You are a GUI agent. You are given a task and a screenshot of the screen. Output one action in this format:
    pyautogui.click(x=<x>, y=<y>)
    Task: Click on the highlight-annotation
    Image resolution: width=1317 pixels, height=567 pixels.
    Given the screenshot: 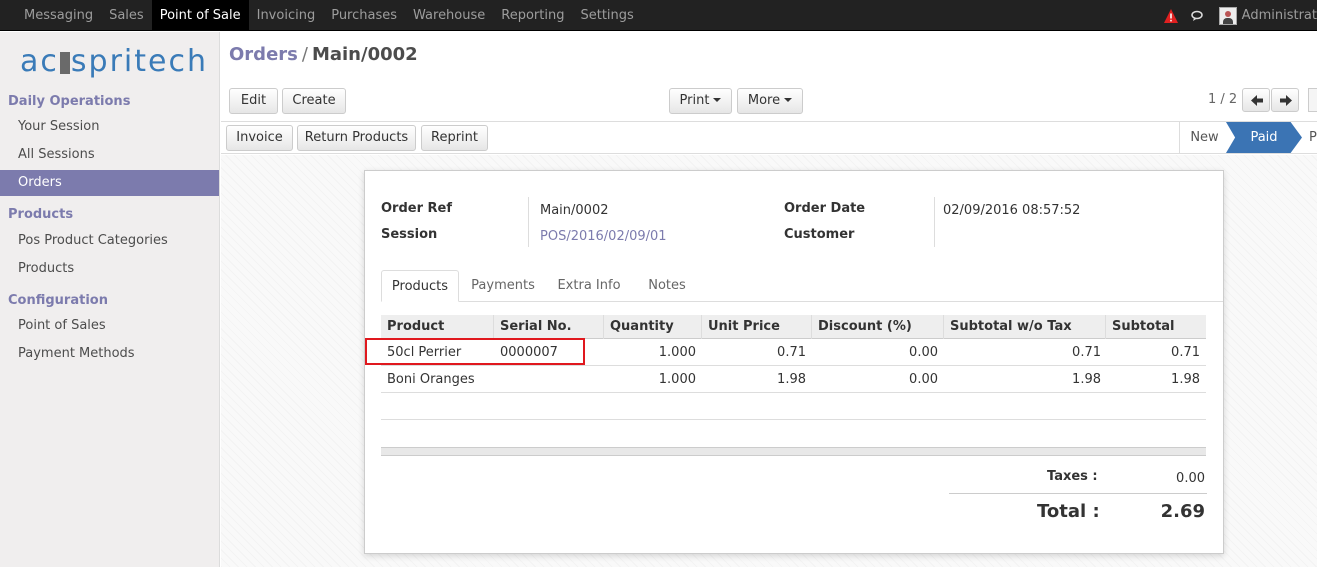 What is the action you would take?
    pyautogui.click(x=475, y=351)
    